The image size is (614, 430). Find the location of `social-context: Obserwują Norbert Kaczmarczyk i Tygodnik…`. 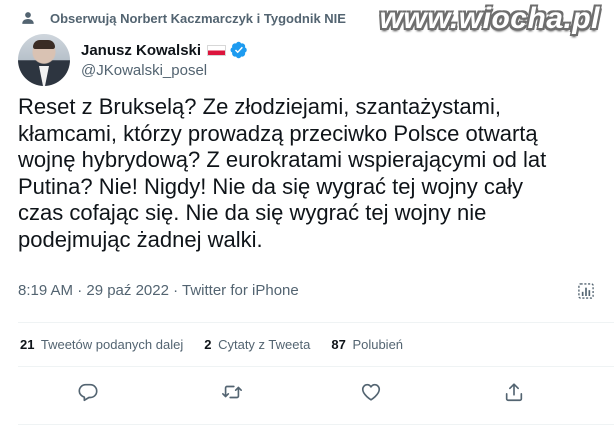

social-context: Obserwują Norbert Kaczmarczyk i Tygodnik… is located at coordinates (183, 18).